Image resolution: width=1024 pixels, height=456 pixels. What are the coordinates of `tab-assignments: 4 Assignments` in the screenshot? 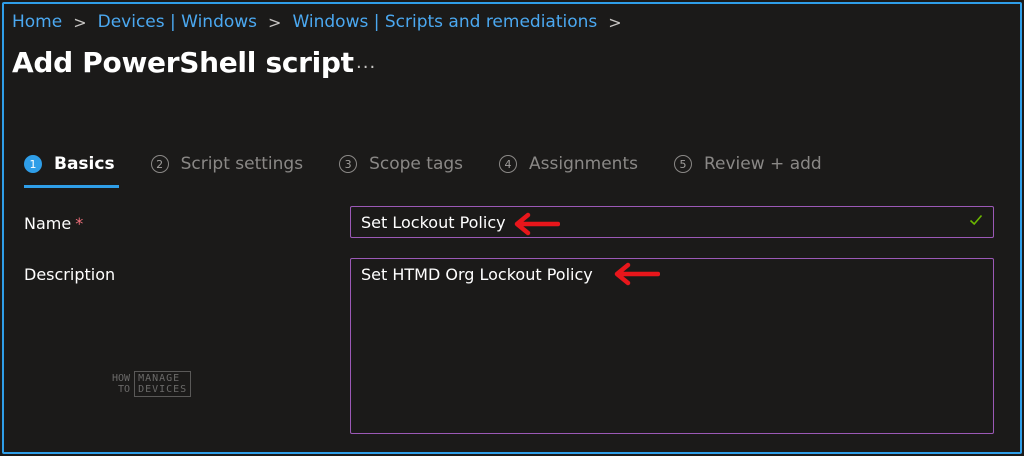 It's located at (568, 164).